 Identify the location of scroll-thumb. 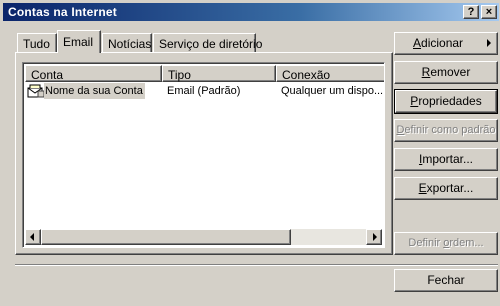
(166, 237).